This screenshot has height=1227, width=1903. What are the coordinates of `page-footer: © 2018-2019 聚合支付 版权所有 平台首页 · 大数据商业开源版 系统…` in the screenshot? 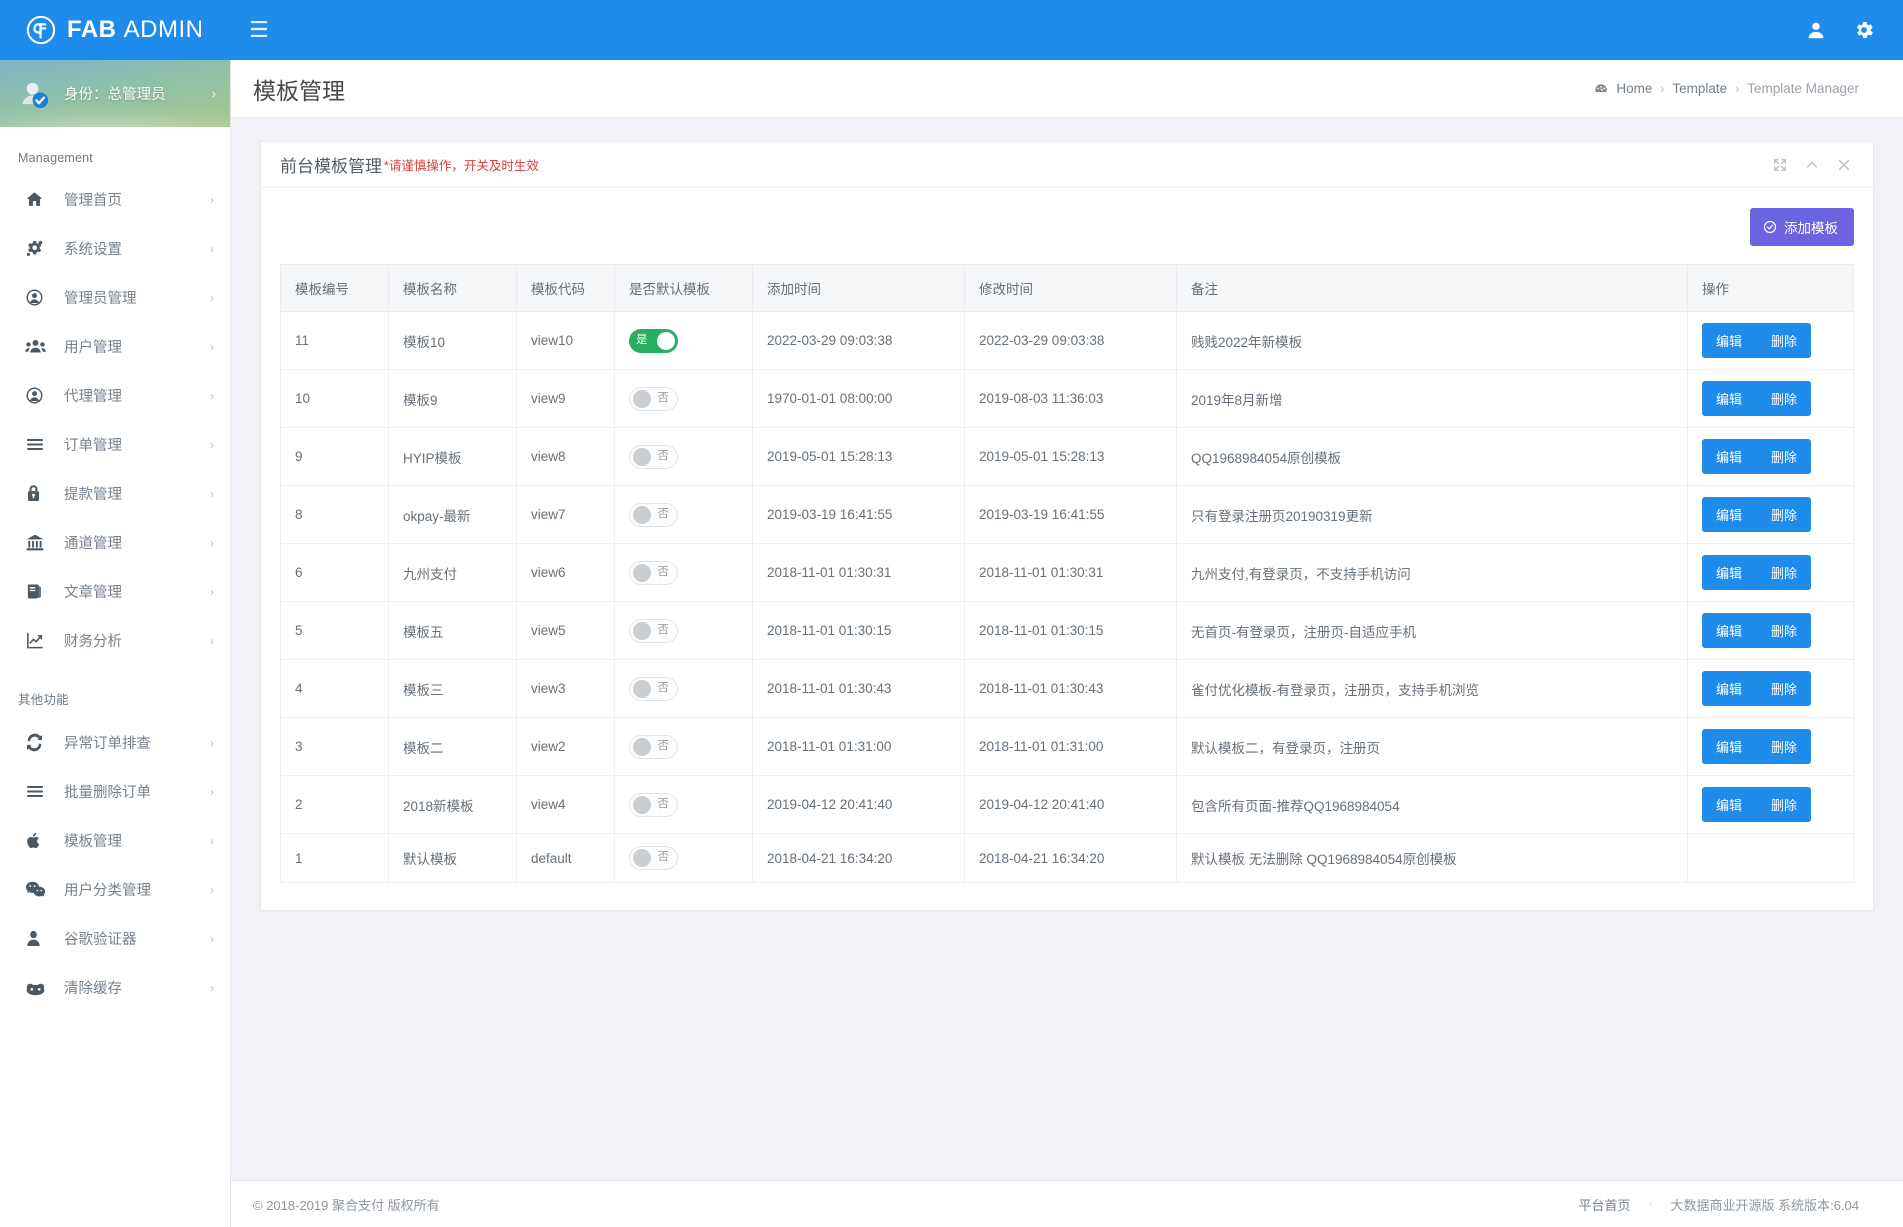 It's located at (1067, 1203).